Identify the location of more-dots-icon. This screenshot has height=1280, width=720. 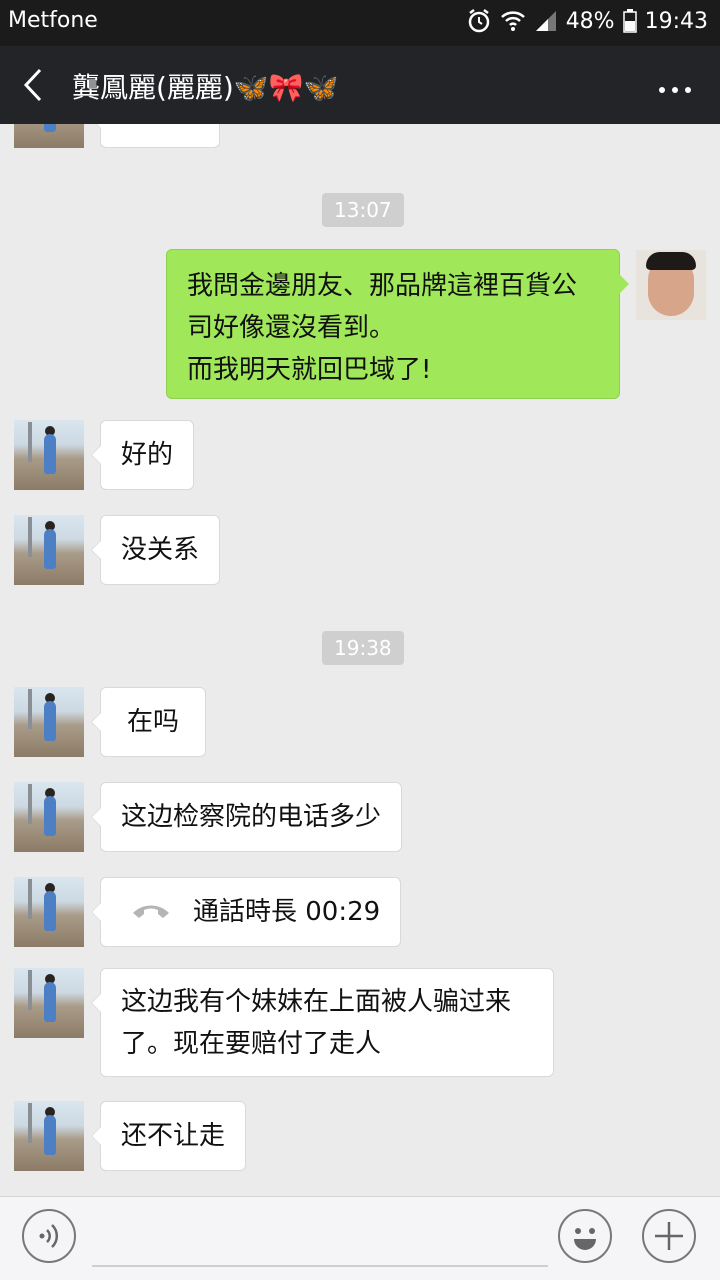
(675, 90).